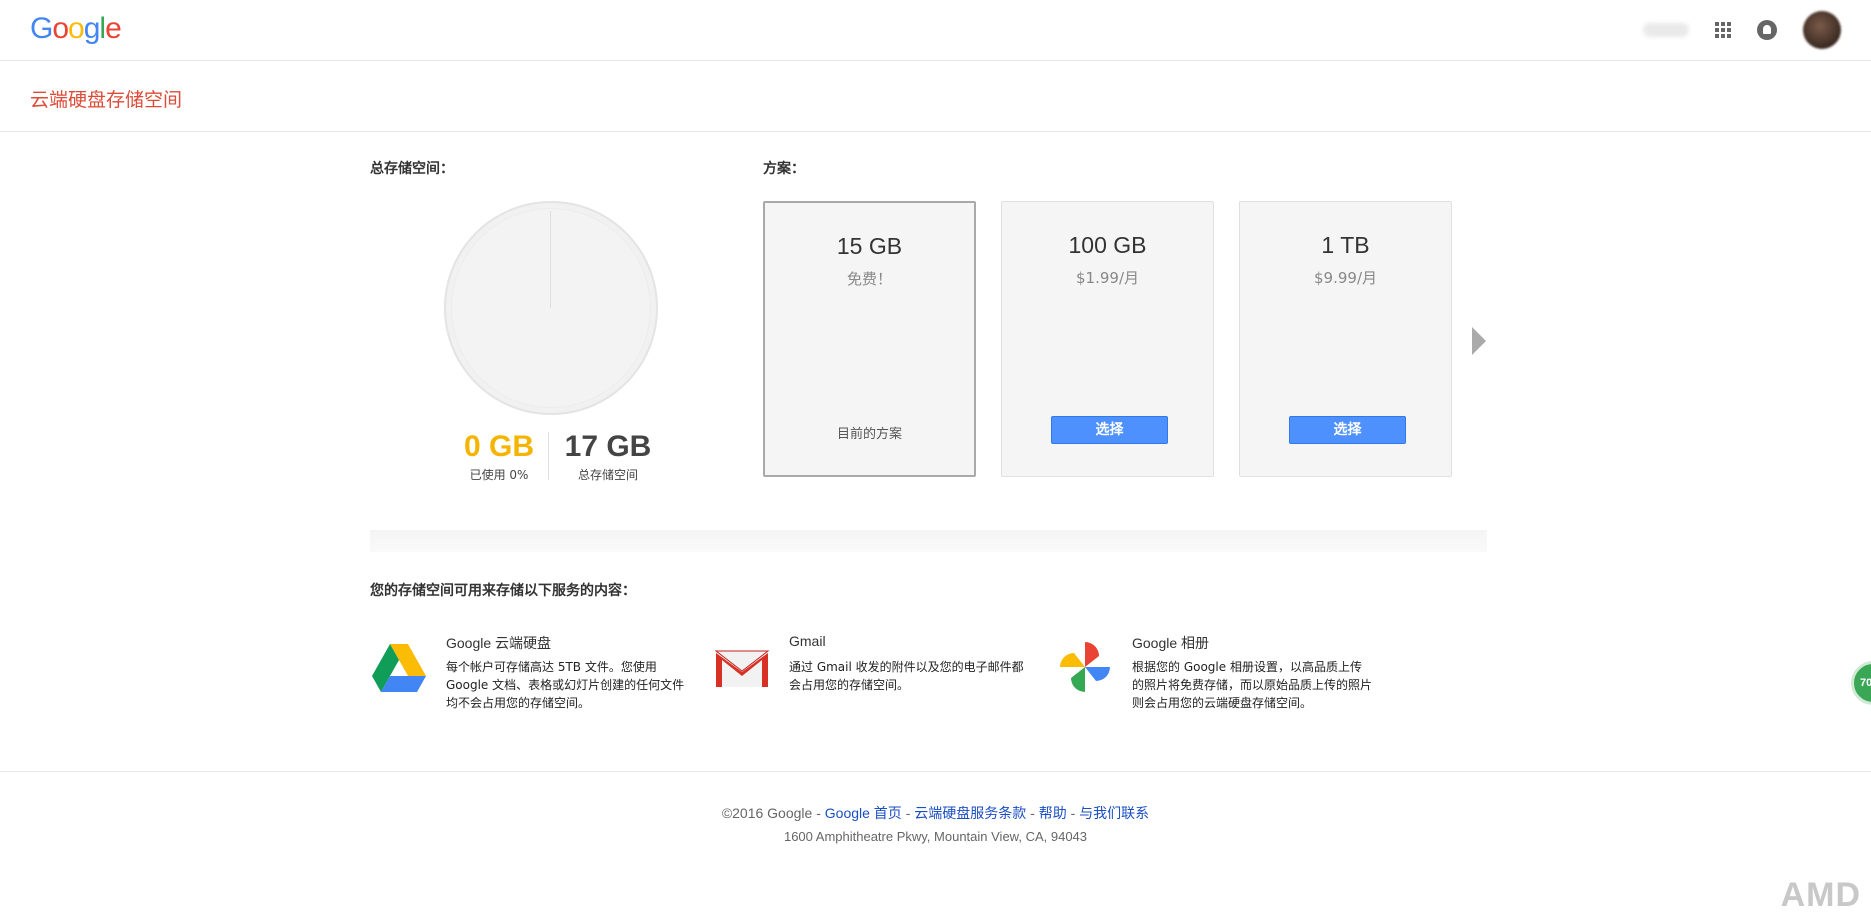 The width and height of the screenshot is (1871, 919). I want to click on footer-link-google-home: Google 首页, so click(863, 813).